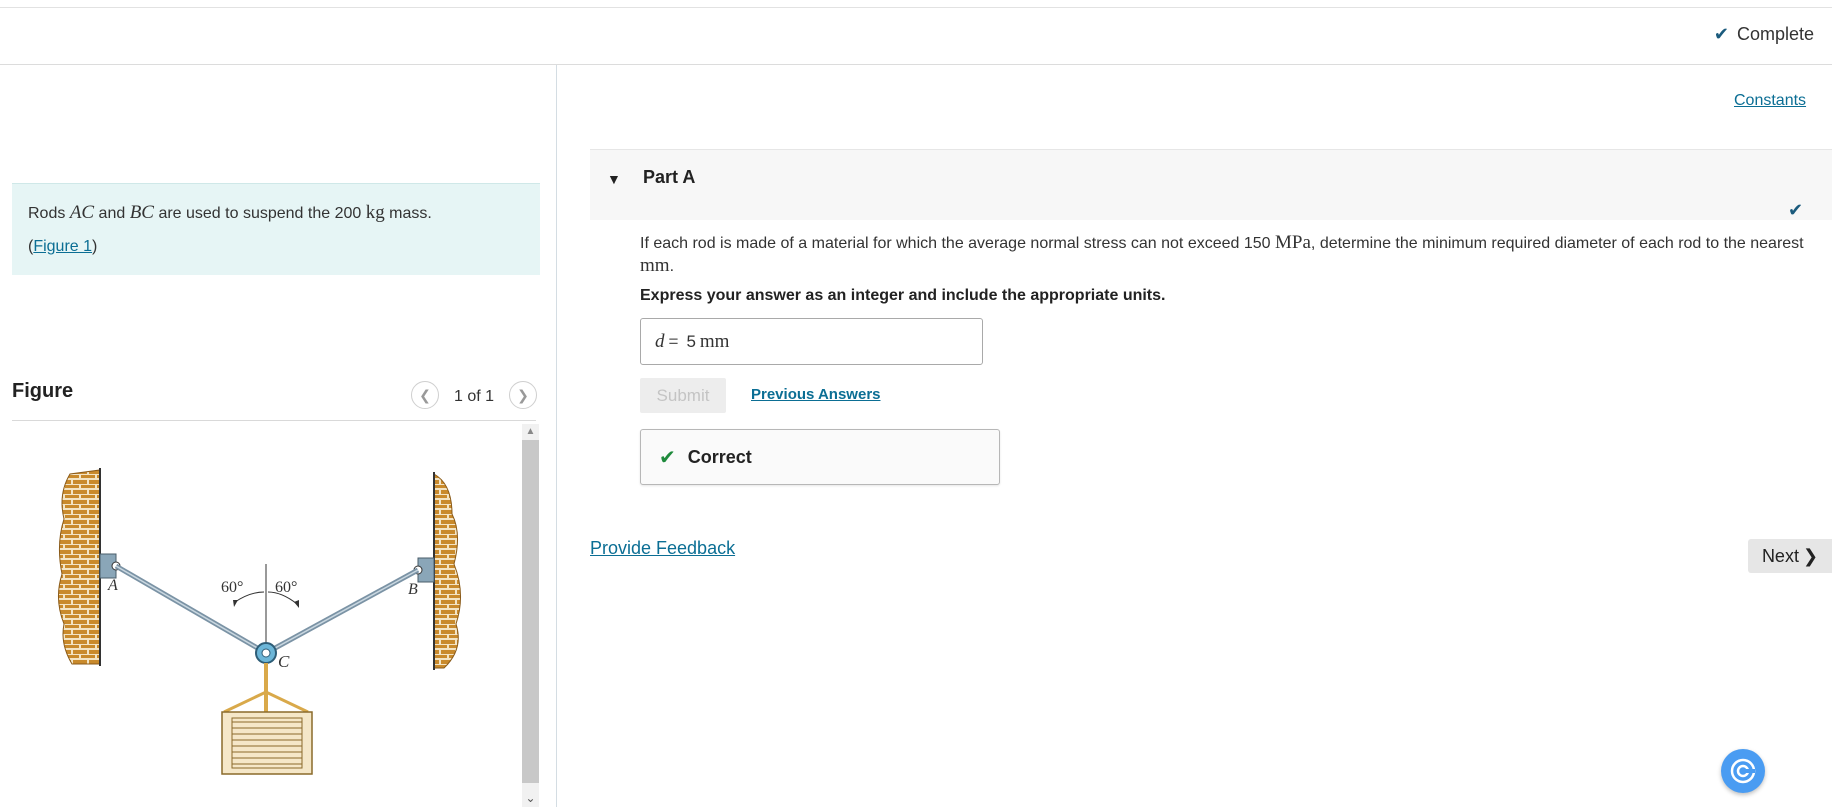  Describe the element at coordinates (916, 64) in the screenshot. I see `header-divider` at that location.